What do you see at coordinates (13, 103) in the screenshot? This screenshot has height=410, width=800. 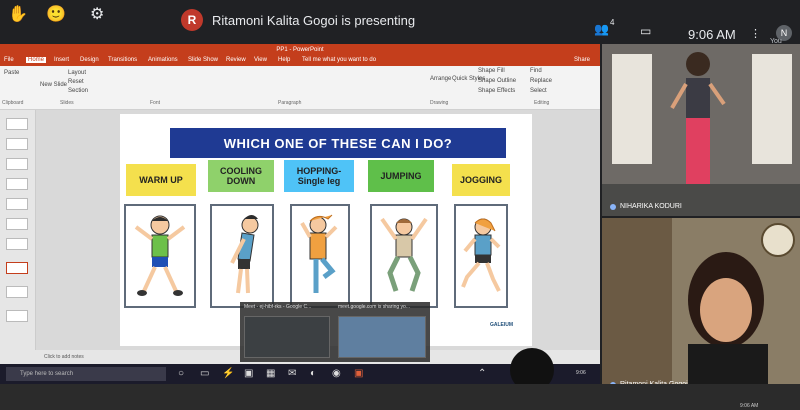 I see `group-clipboard: Clipboard` at bounding box center [13, 103].